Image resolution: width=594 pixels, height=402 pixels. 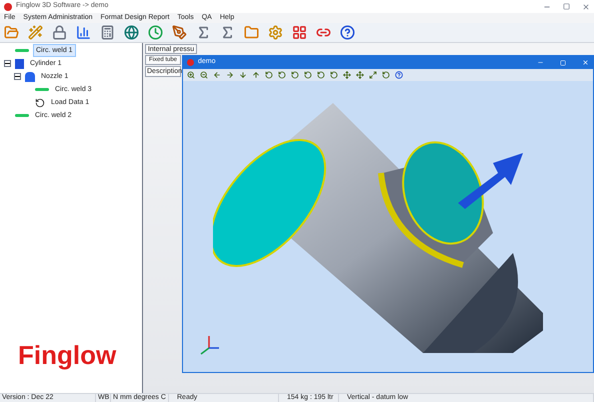 I want to click on gear-icon, so click(x=275, y=32).